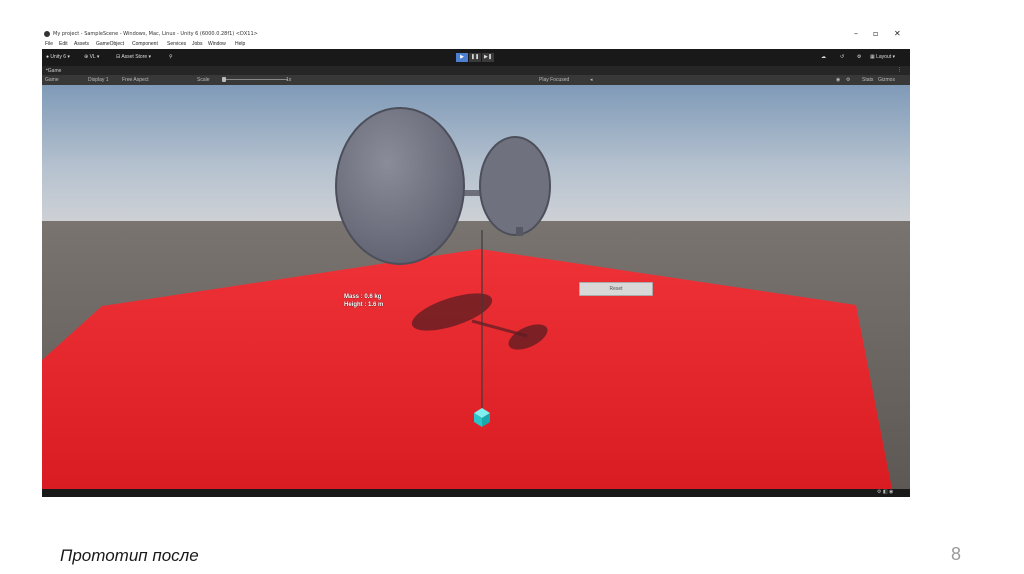 Image resolution: width=1024 pixels, height=574 pixels. What do you see at coordinates (49, 44) in the screenshot?
I see `menu-file: File` at bounding box center [49, 44].